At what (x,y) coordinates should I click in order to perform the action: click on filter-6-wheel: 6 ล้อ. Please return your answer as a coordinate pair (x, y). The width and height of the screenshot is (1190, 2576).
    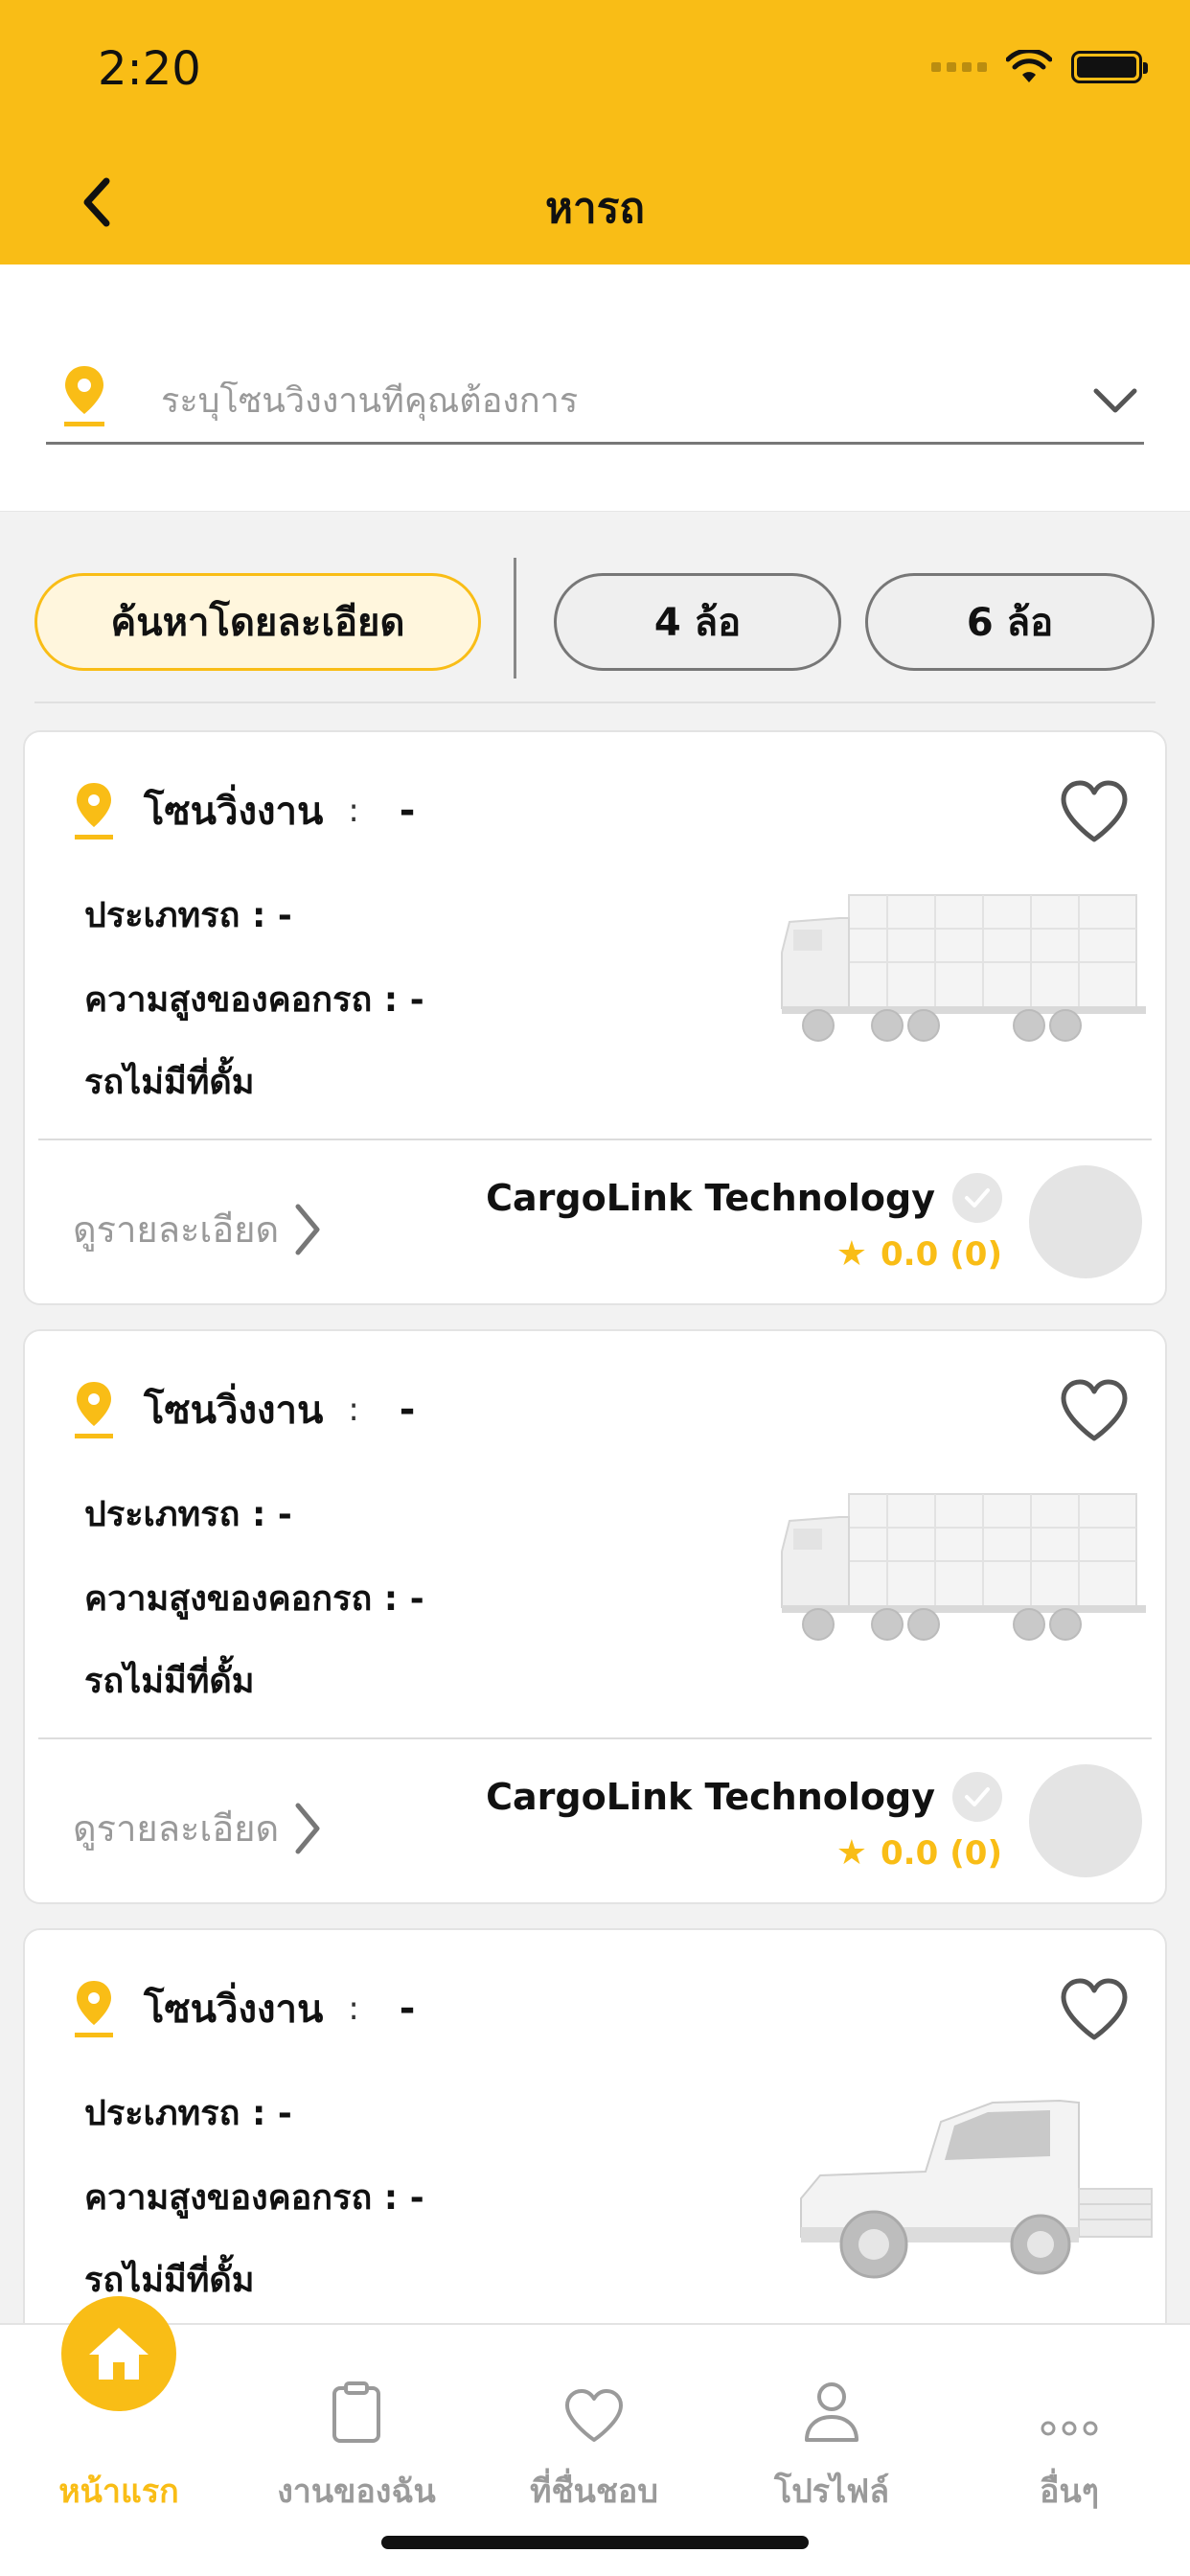
    Looking at the image, I should click on (1010, 622).